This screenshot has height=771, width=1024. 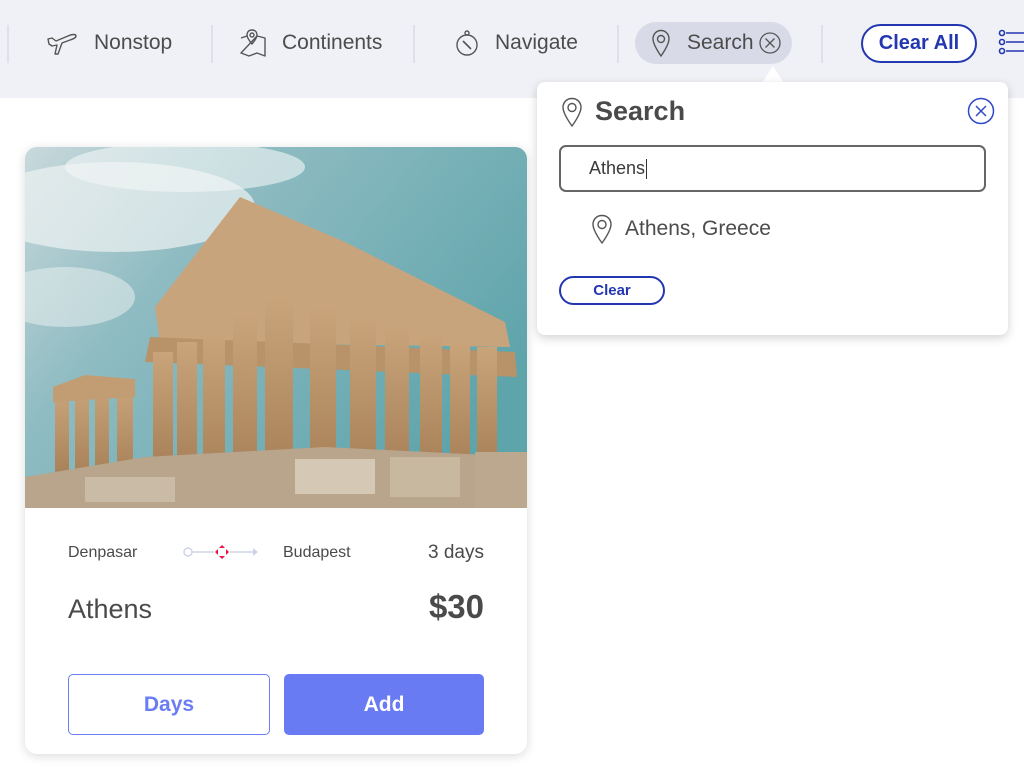 I want to click on nav-continents: Continents, so click(x=311, y=43).